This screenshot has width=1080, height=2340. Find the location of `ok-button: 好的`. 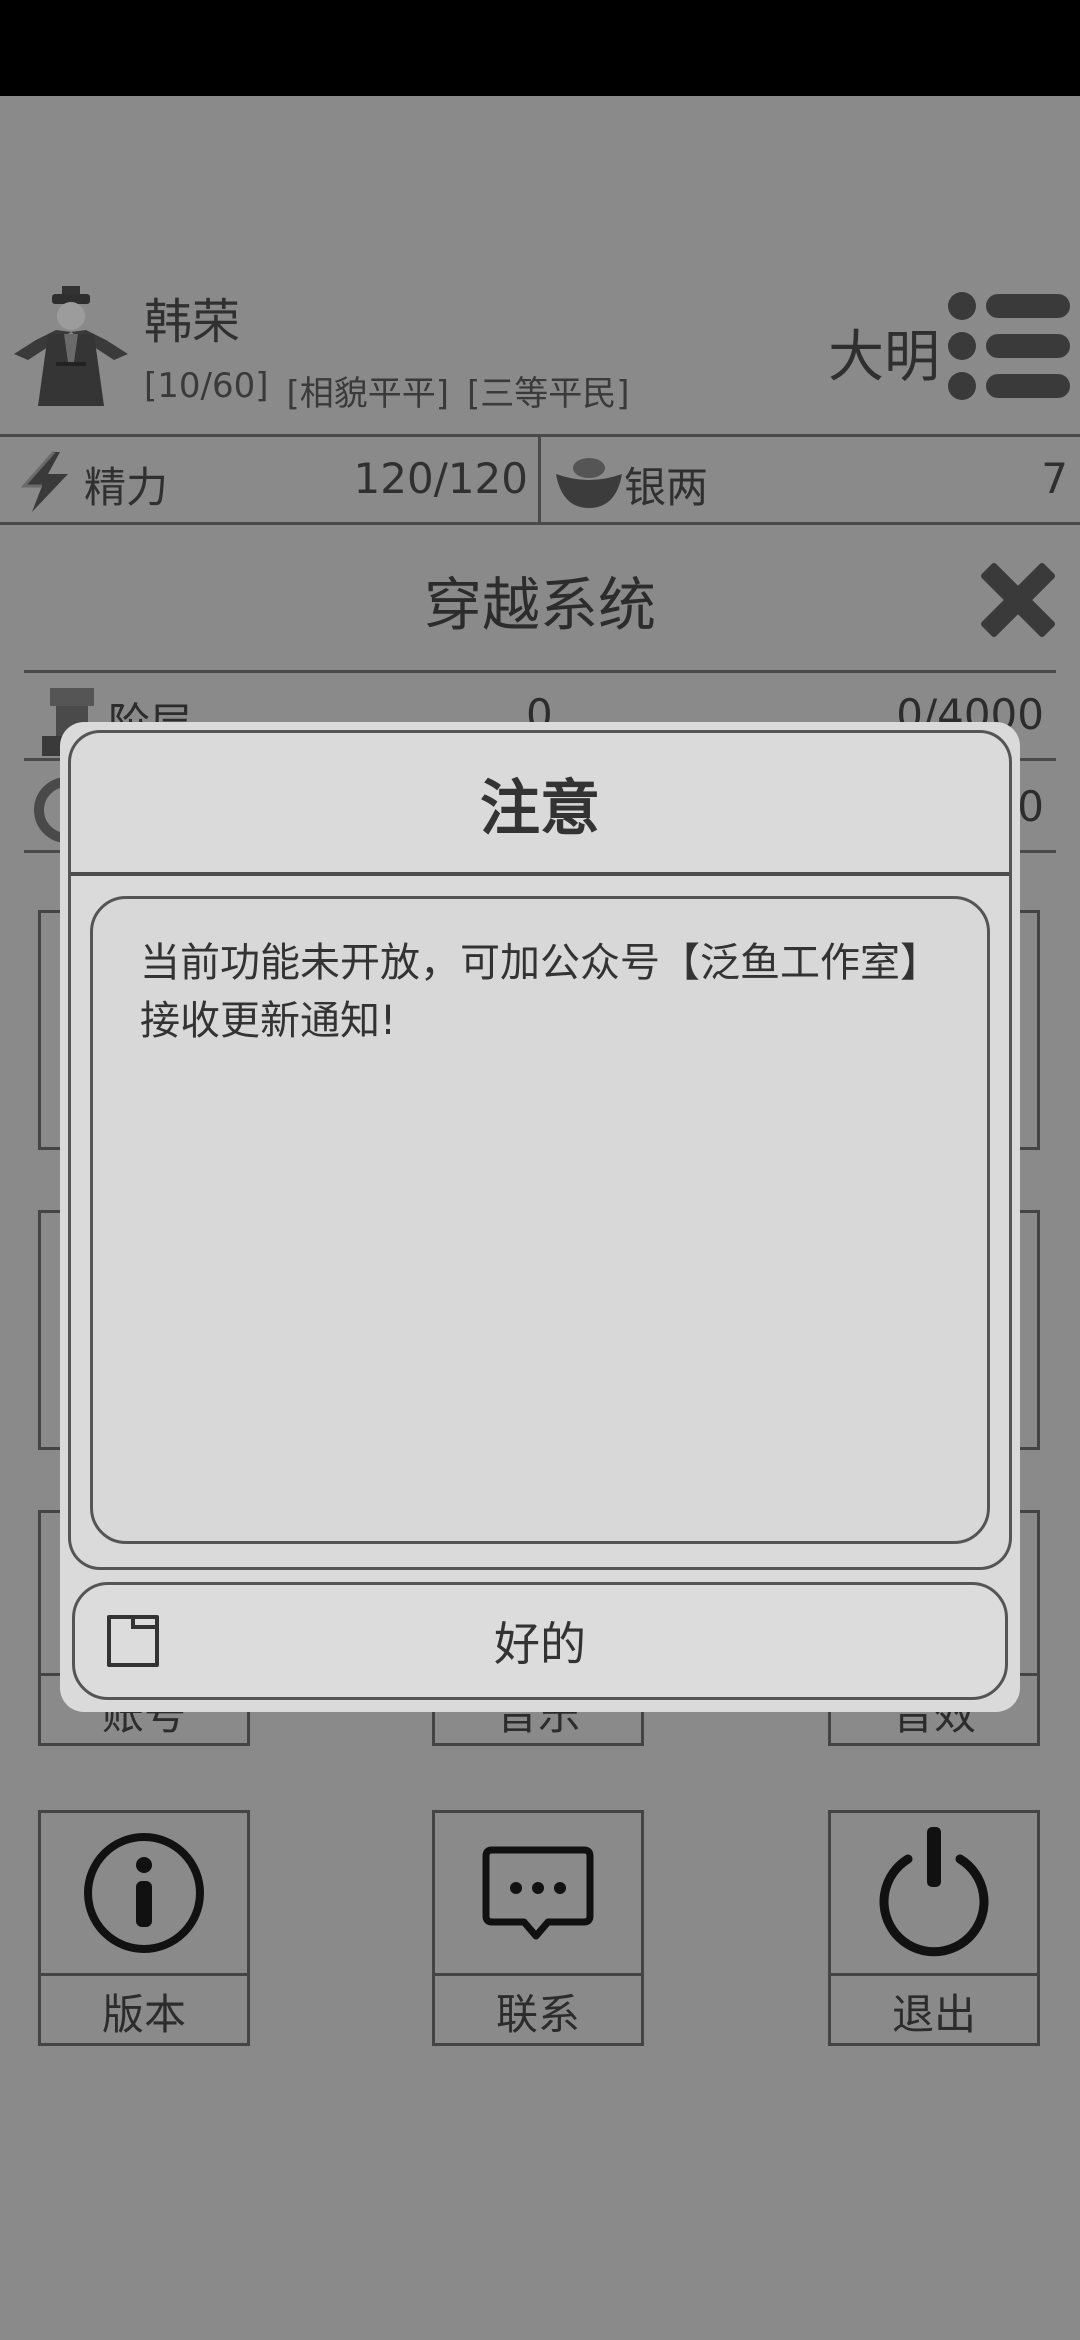

ok-button: 好的 is located at coordinates (540, 1641).